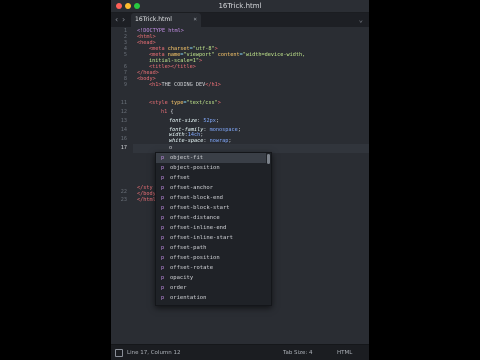 The height and width of the screenshot is (360, 480). I want to click on autocomplete-item: p offset-anchor, so click(211, 188).